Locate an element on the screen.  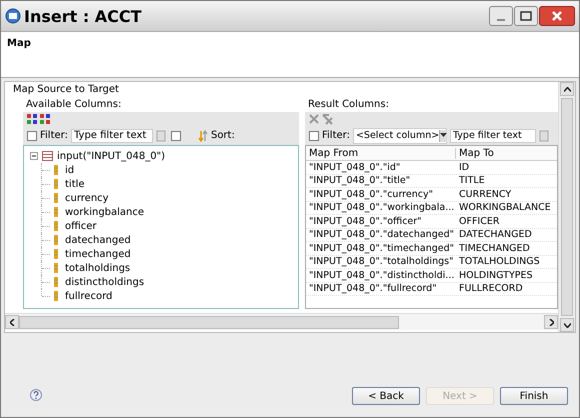
column-header: Map To is located at coordinates (506, 153).